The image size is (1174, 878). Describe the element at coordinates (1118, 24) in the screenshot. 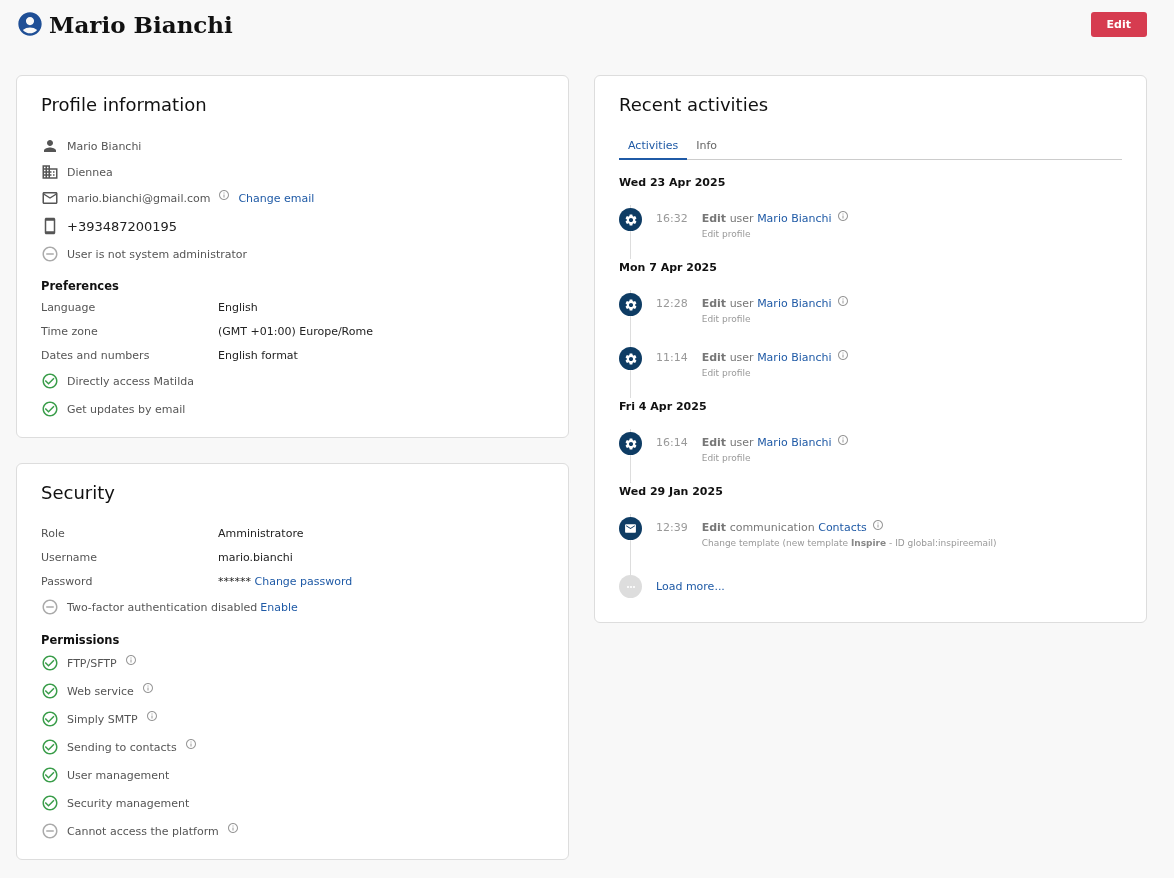

I see `edit-button: Edit` at that location.